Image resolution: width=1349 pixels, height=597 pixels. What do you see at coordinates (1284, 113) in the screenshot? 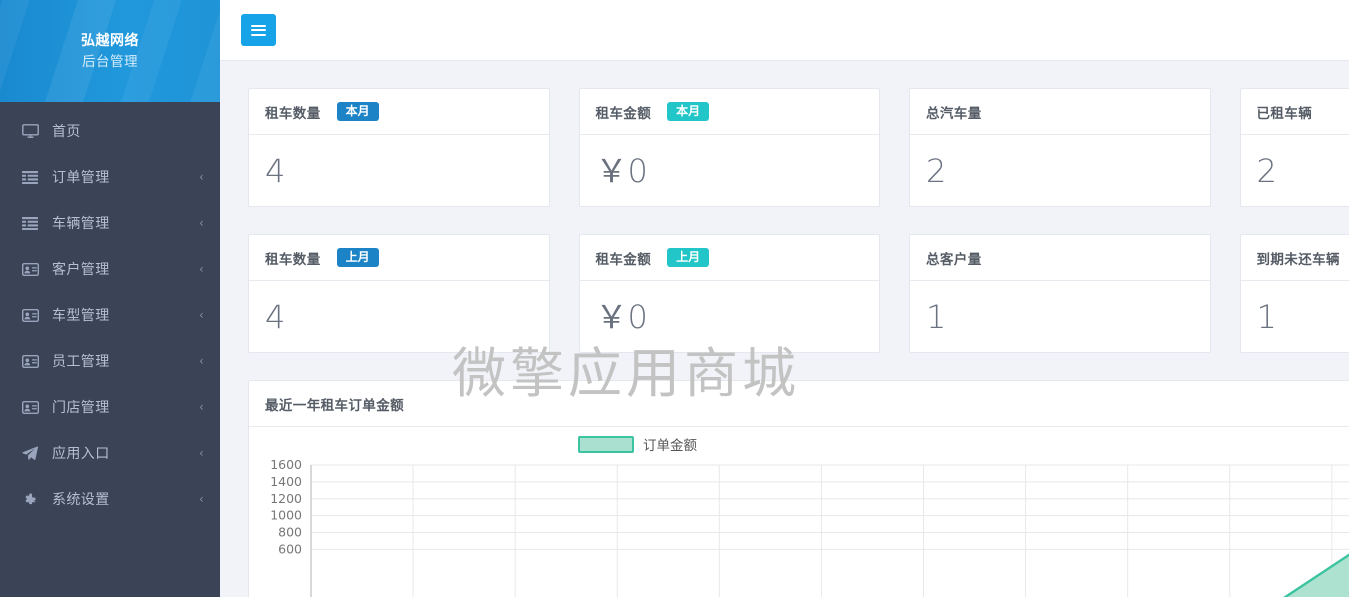
I see `stat-card-title: 已租车辆` at bounding box center [1284, 113].